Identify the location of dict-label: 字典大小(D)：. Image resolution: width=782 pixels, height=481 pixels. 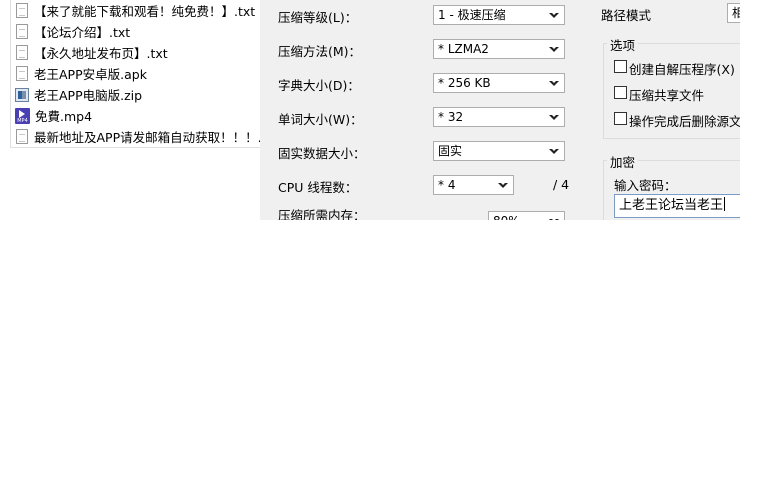
(319, 85).